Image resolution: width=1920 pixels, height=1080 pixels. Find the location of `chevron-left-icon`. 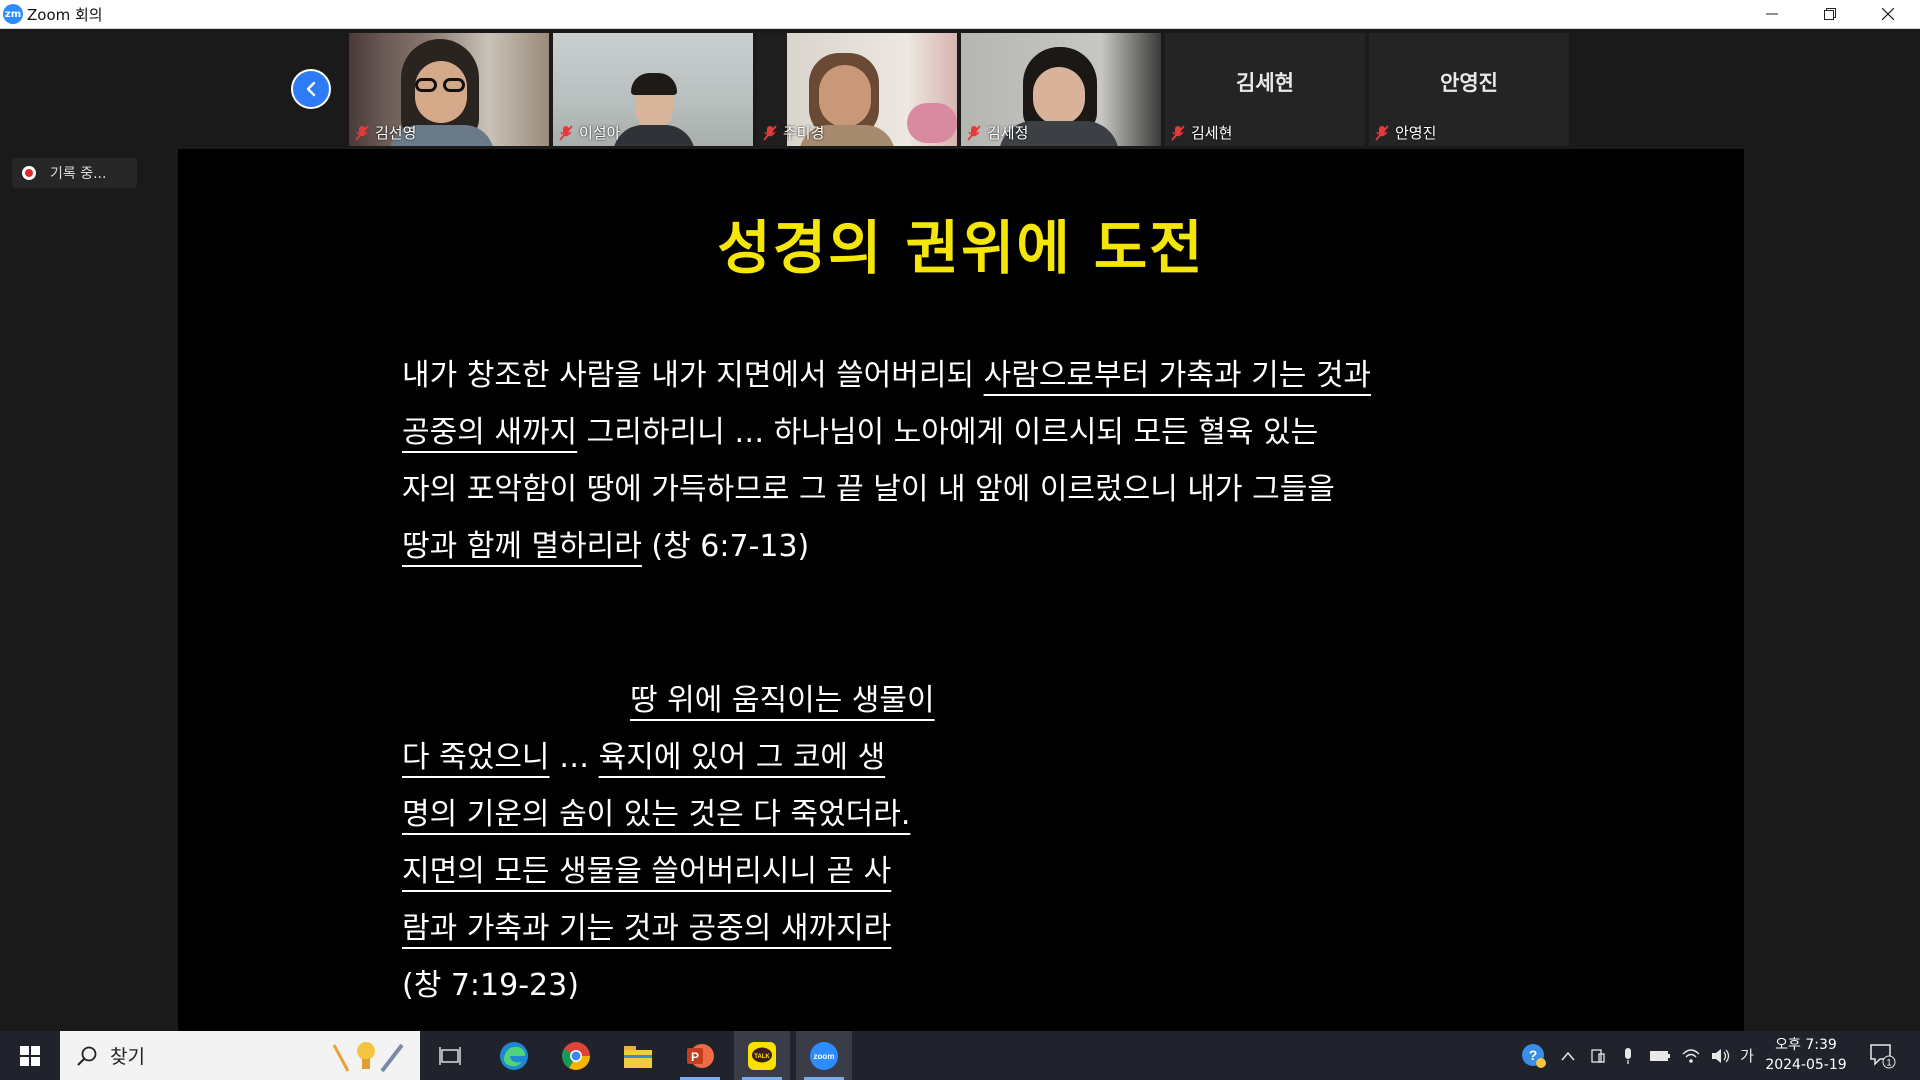

chevron-left-icon is located at coordinates (311, 89).